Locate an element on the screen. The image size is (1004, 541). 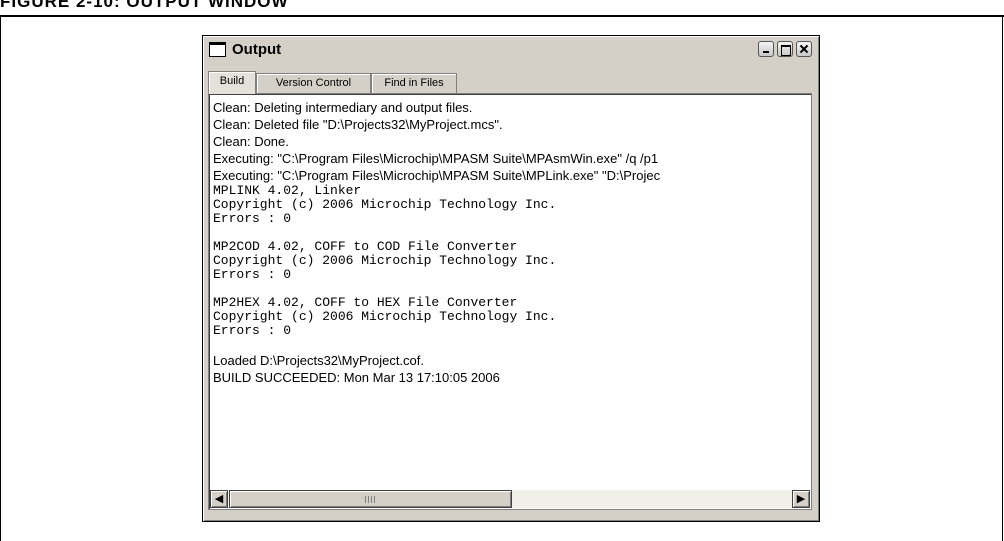
maximize-icon is located at coordinates (785, 49).